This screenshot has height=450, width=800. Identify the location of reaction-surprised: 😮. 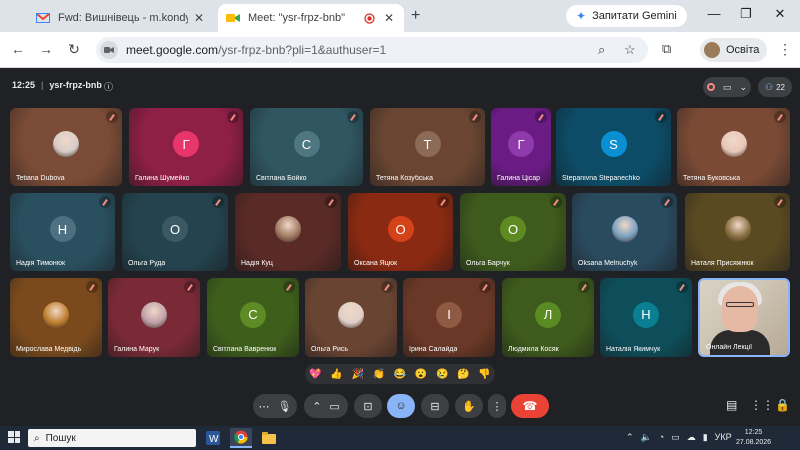
(421, 374).